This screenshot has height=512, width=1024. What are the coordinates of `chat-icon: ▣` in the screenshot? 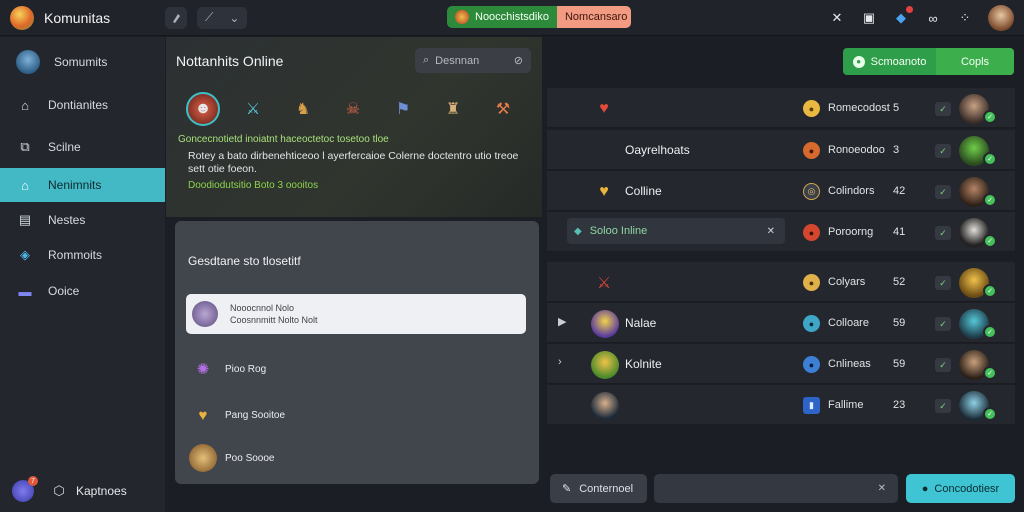 It's located at (869, 18).